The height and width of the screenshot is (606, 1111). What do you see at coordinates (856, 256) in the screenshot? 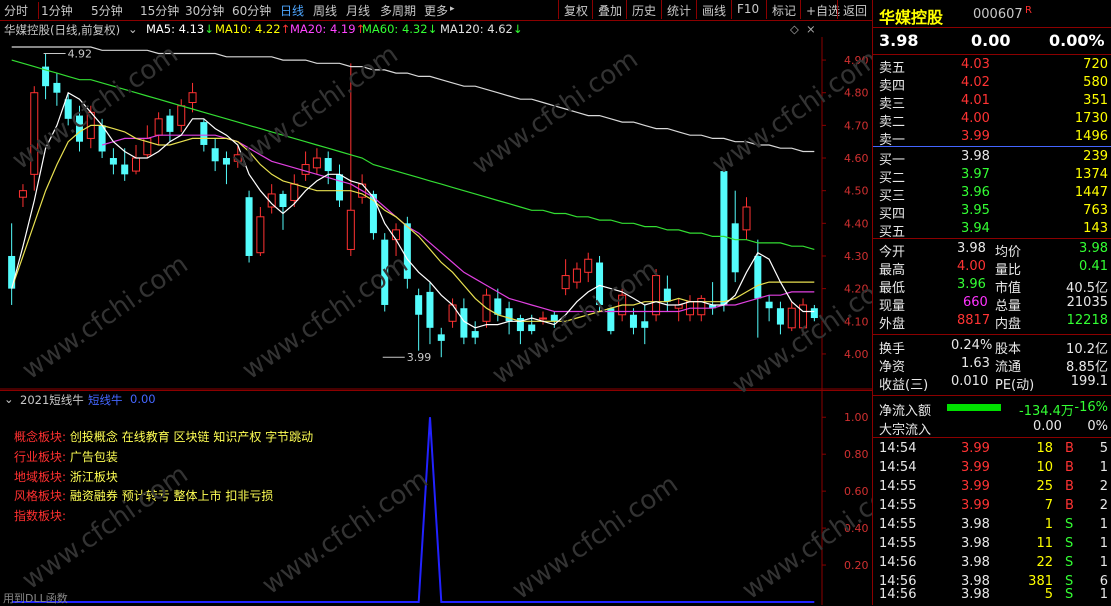
I see `price-tick-label: 4.30` at bounding box center [856, 256].